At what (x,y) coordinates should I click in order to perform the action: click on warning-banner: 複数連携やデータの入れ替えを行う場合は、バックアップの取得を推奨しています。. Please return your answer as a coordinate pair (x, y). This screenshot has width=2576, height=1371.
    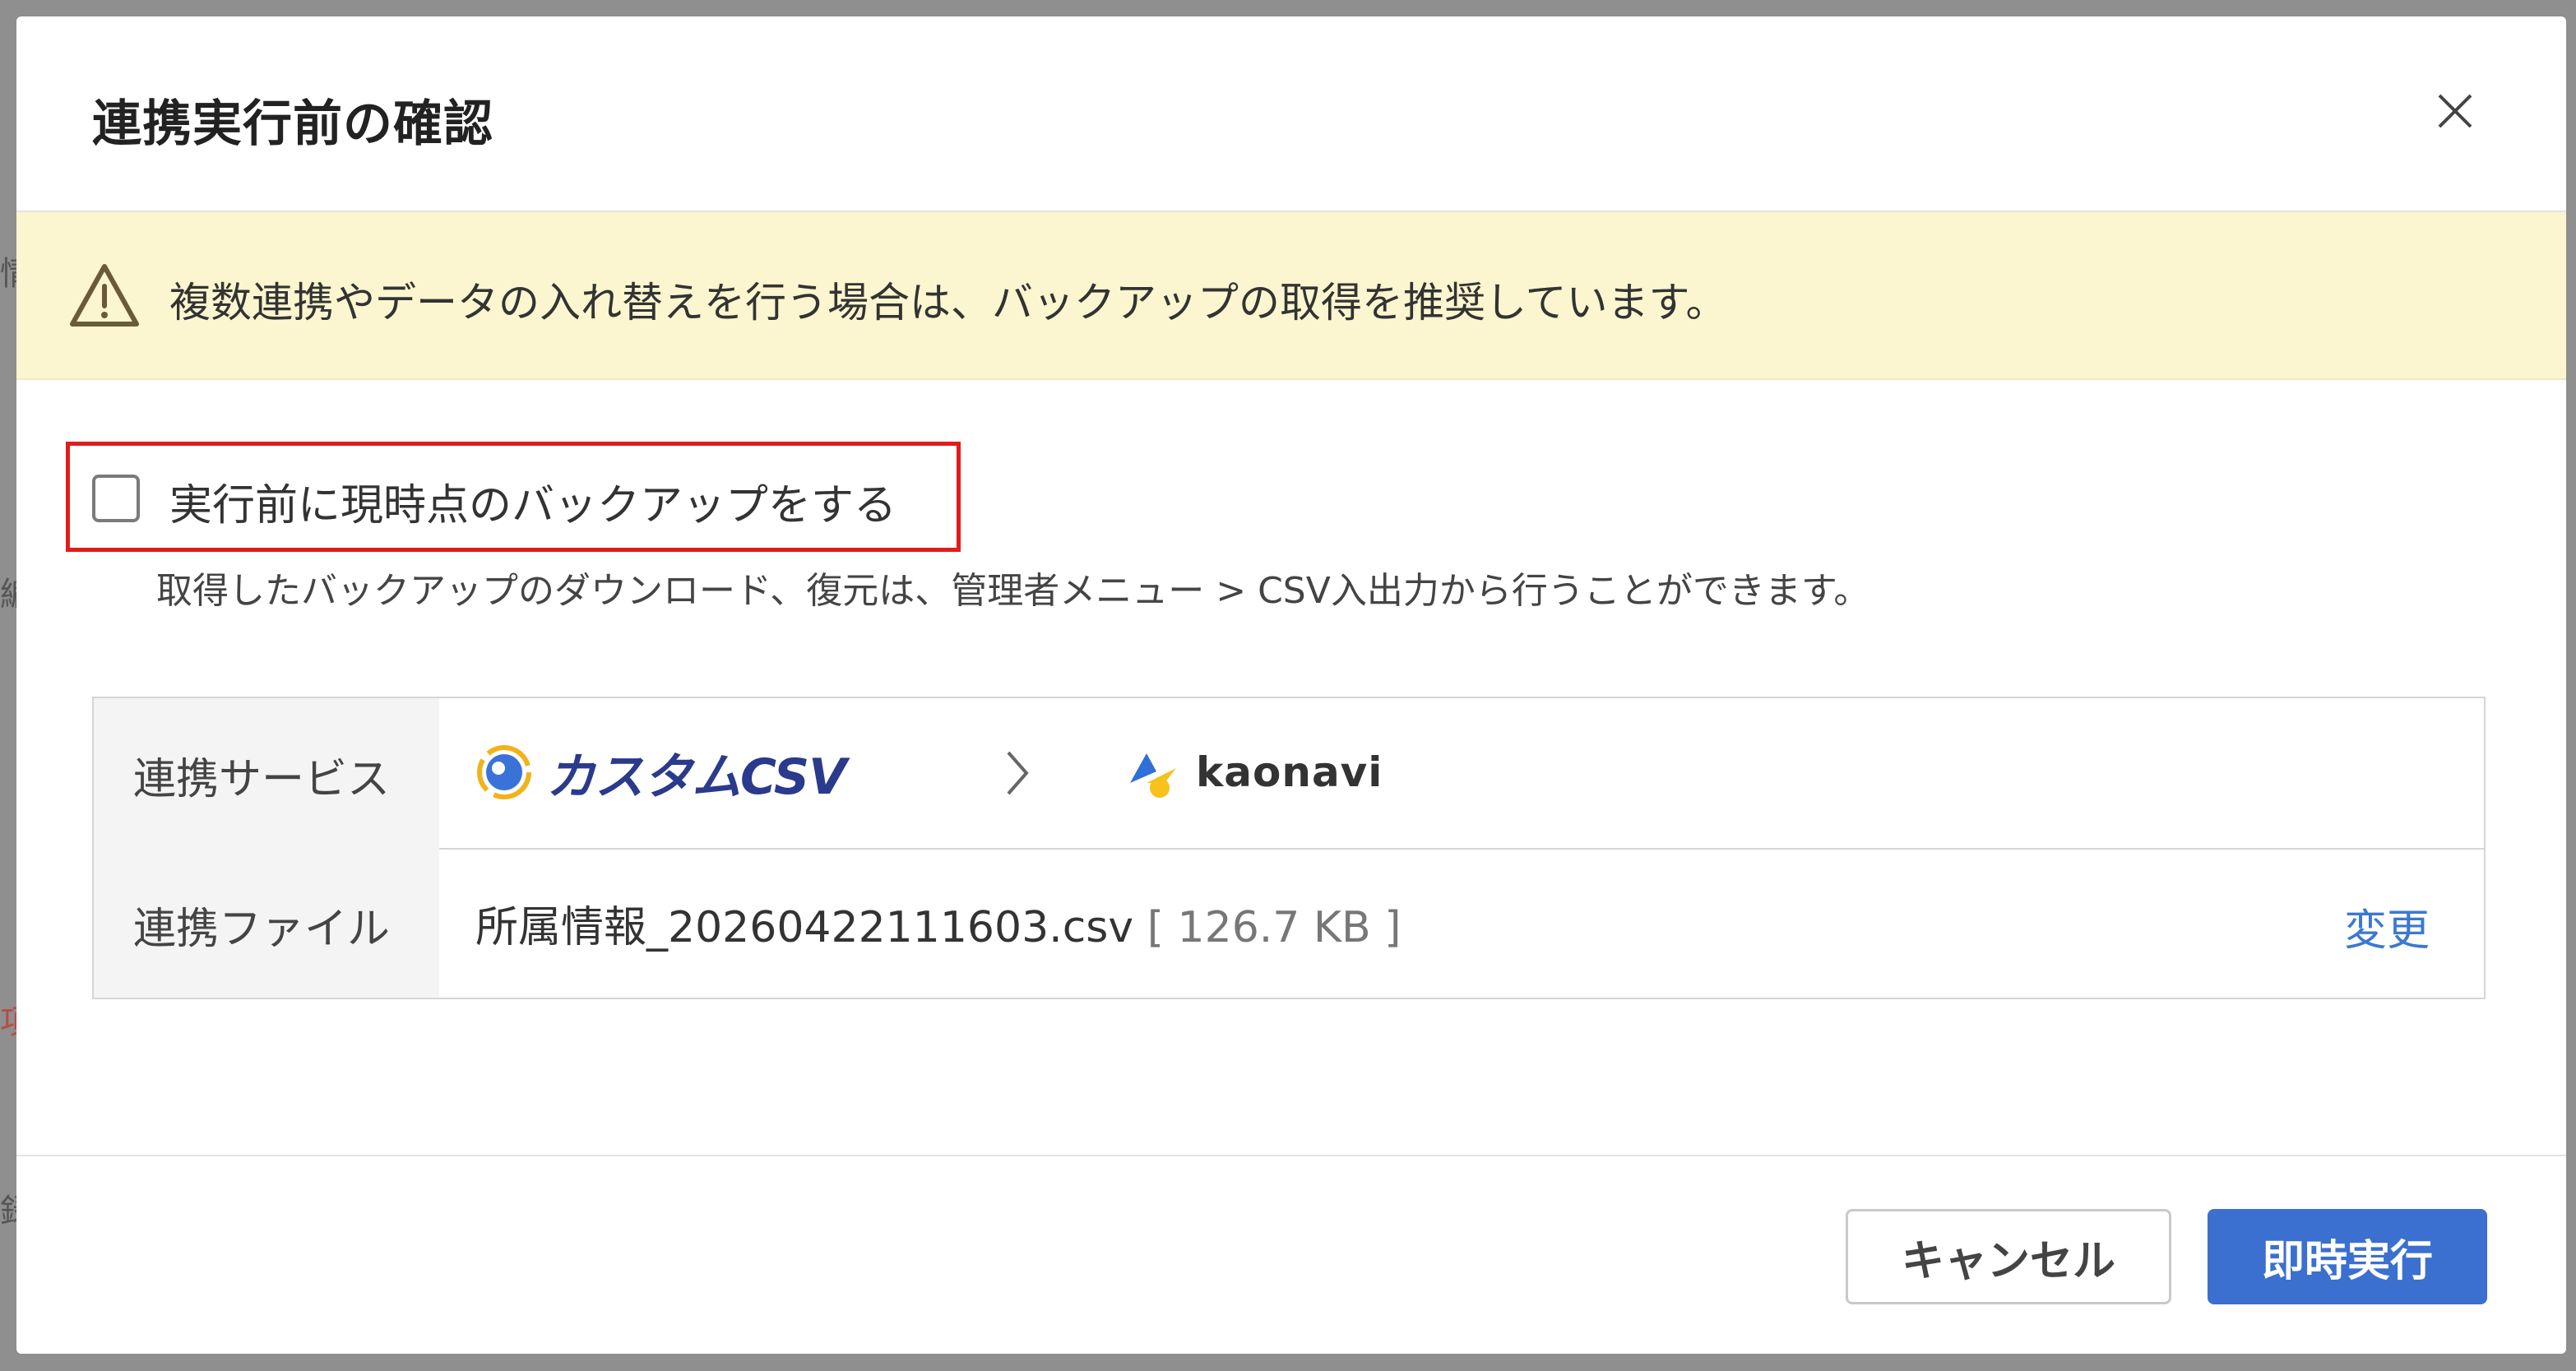
    Looking at the image, I should click on (1291, 296).